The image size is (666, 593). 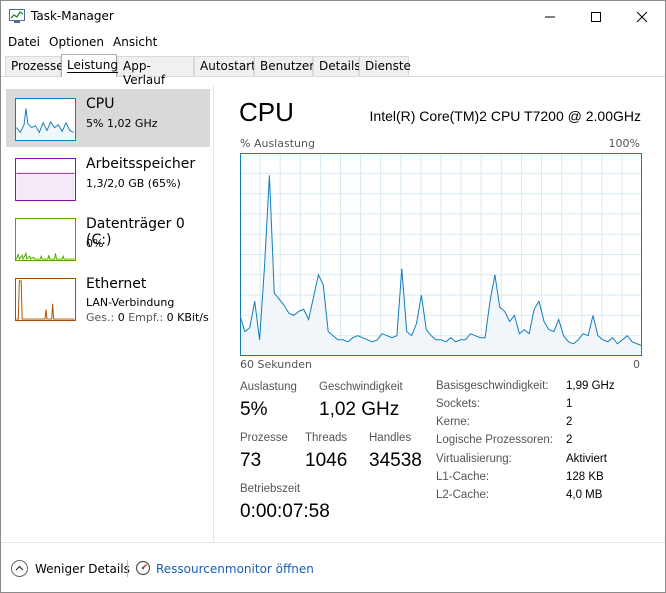 I want to click on sidebar-item-arbeitsspeicher: Arbeitsspeicher 1,3/2,0 GB (65%), so click(x=108, y=178).